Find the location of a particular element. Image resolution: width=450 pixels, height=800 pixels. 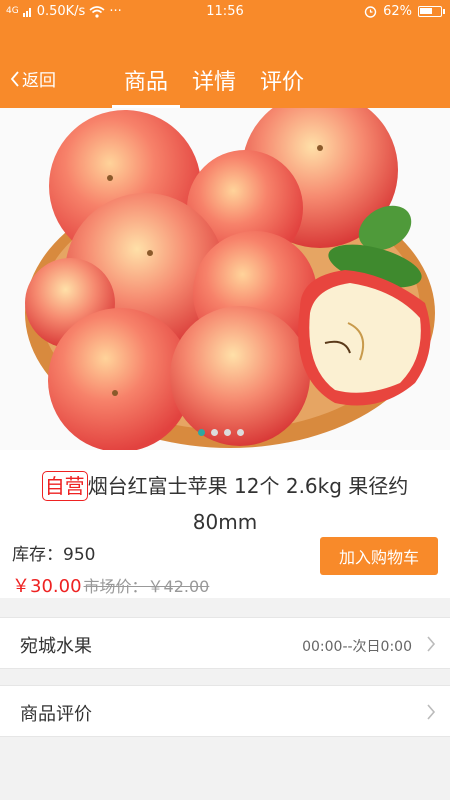

tab-details: 详情 is located at coordinates (214, 86).